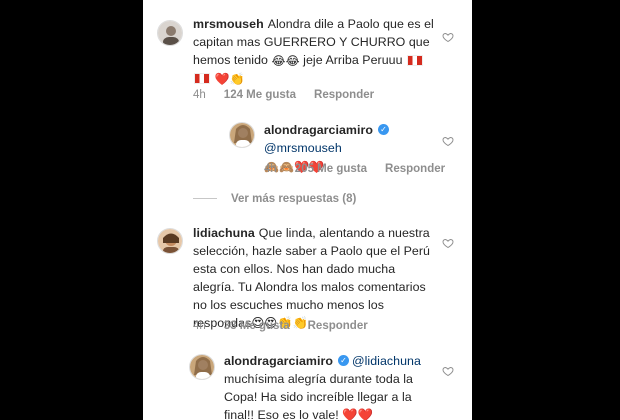  Describe the element at coordinates (331, 169) in the screenshot. I see `likes-count: 205 Me gusta` at that location.